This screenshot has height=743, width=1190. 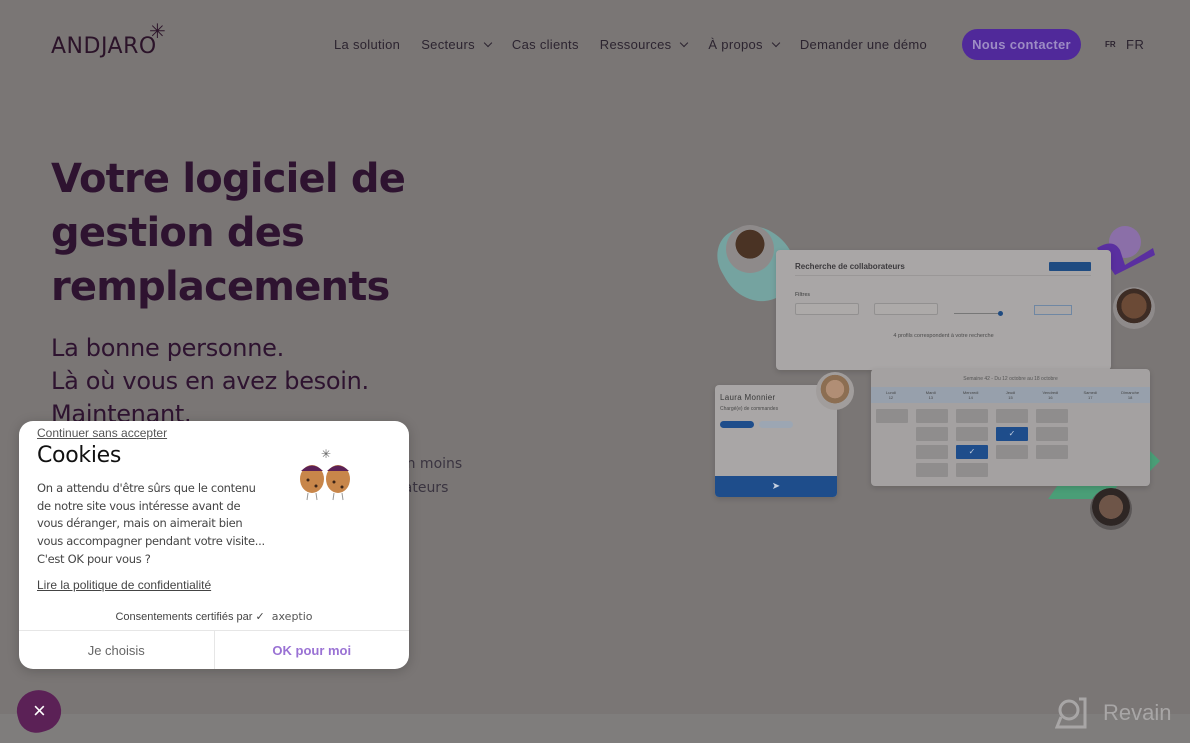 What do you see at coordinates (749, 409) in the screenshot?
I see `profile-role: Chargé(e) de commandes` at bounding box center [749, 409].